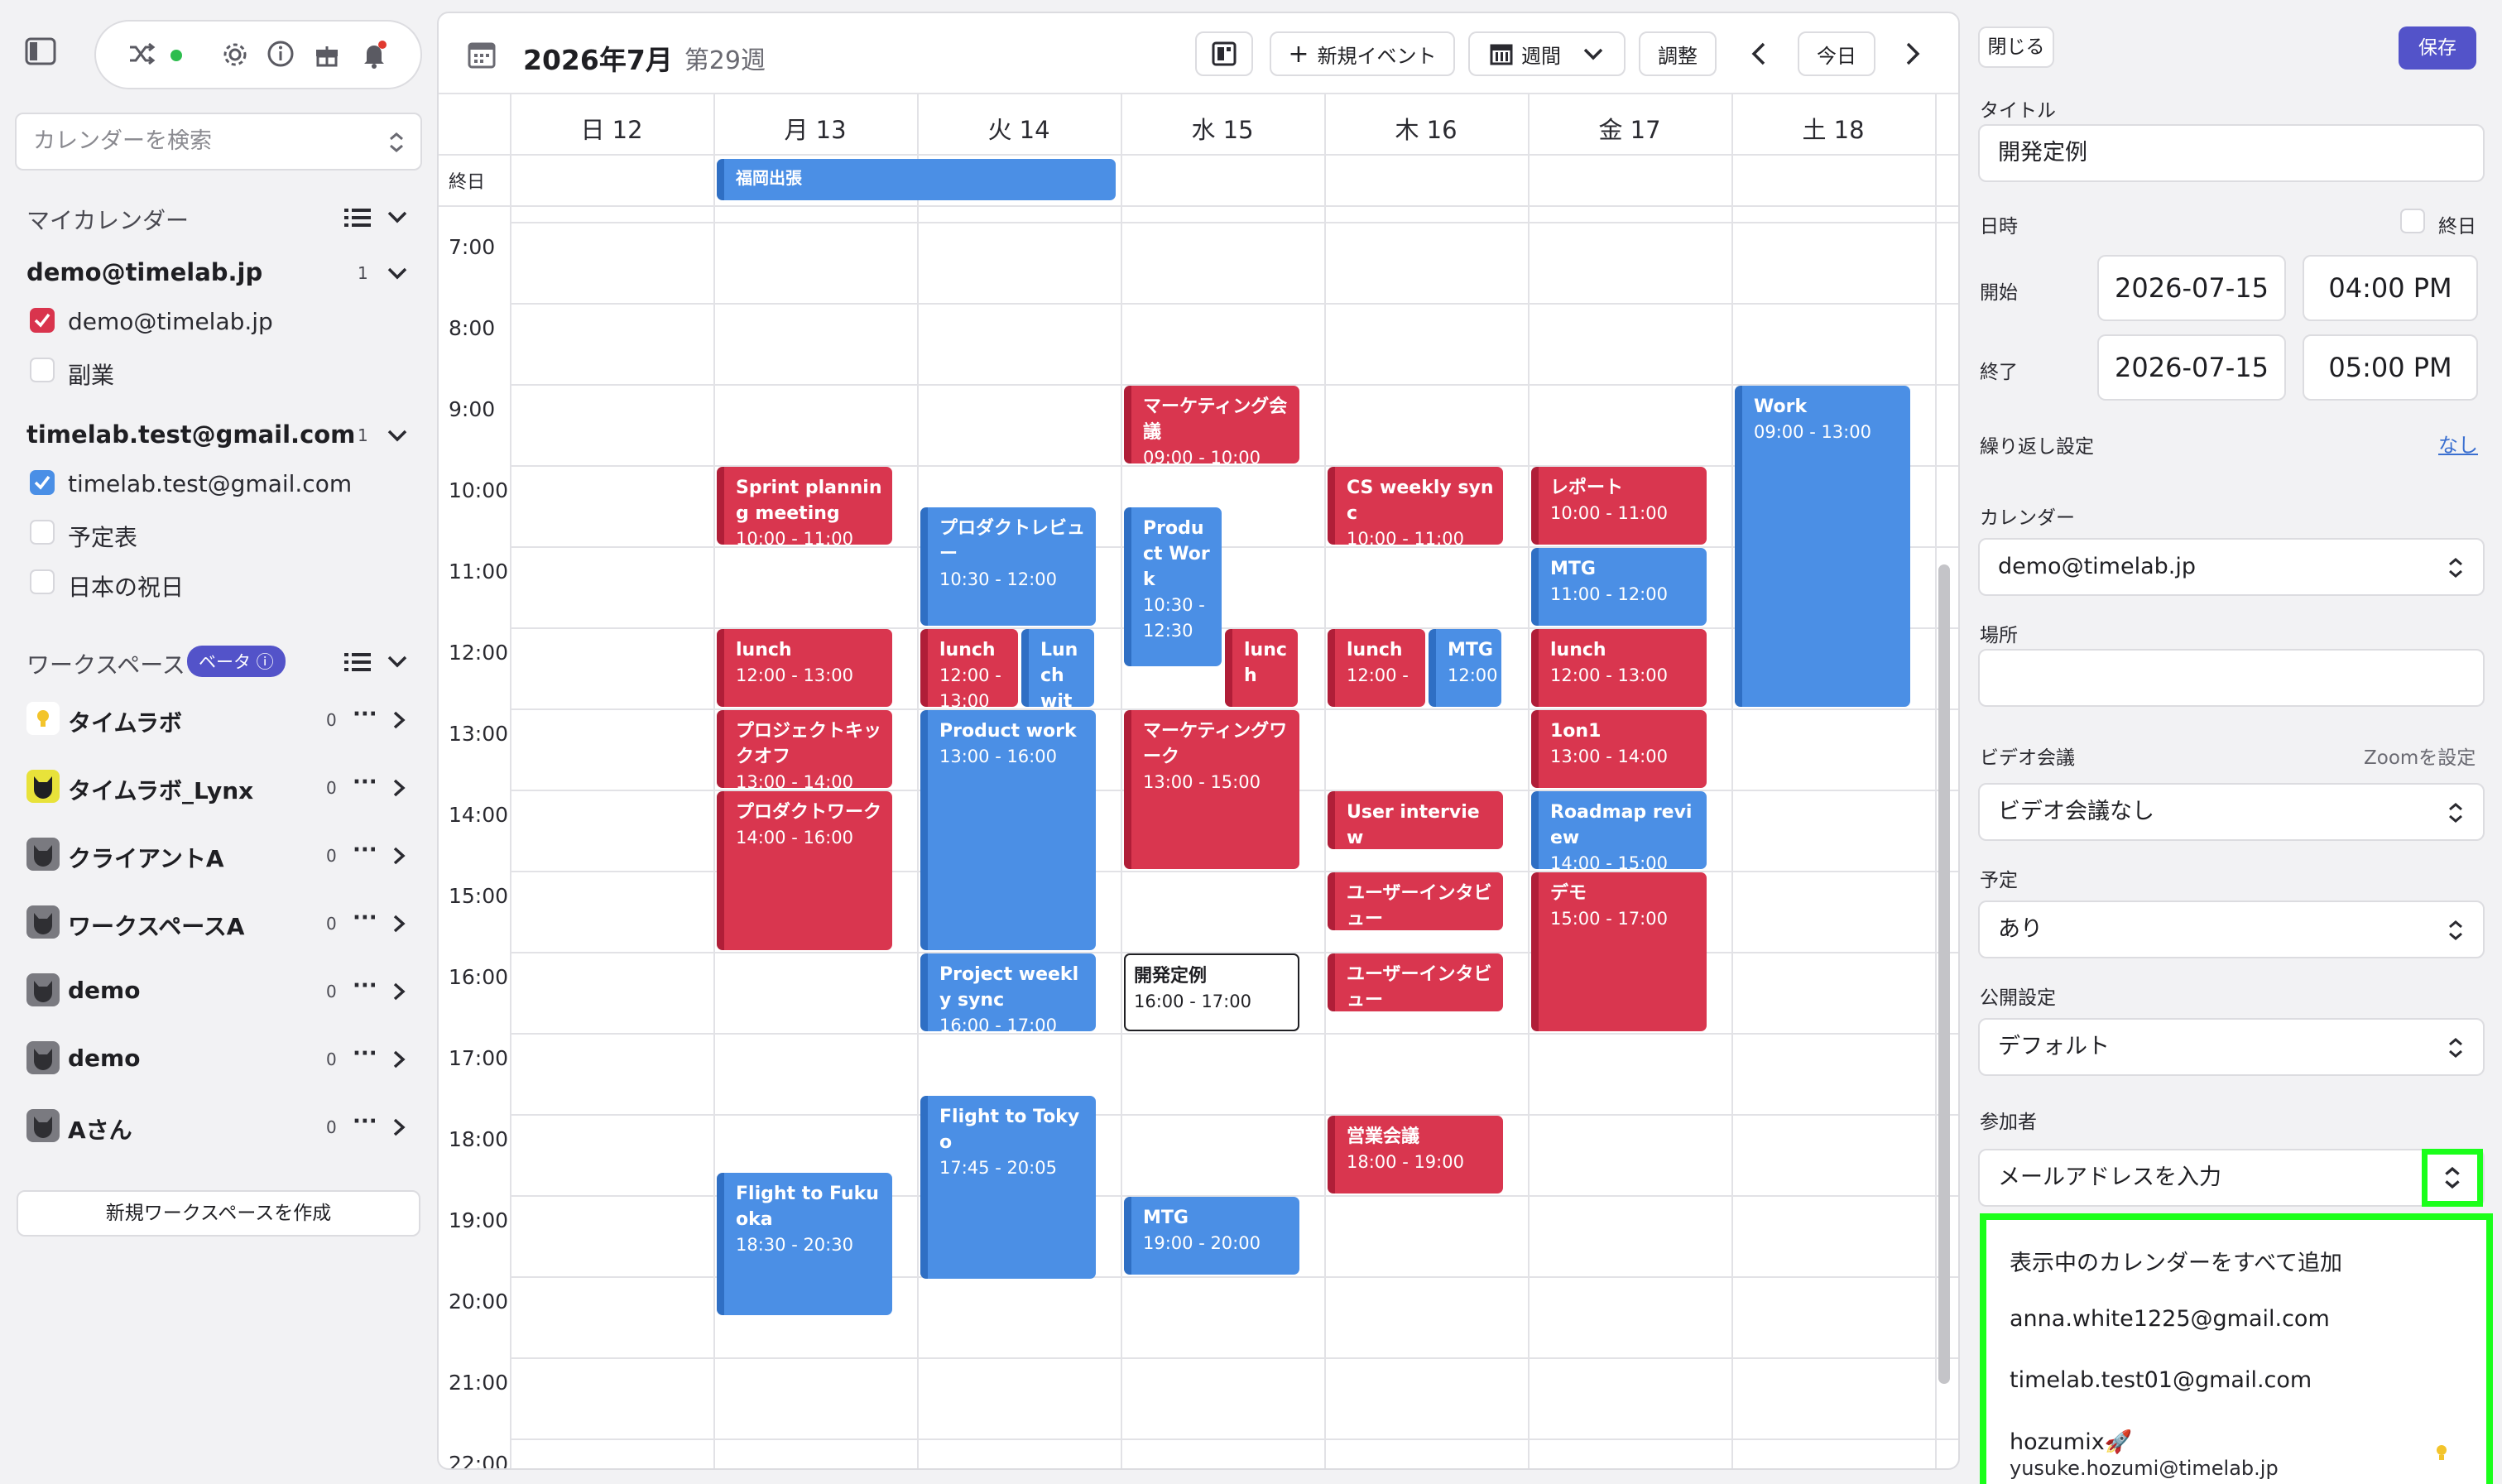  I want to click on calendar-item: demo@timelab.jp, so click(218, 324).